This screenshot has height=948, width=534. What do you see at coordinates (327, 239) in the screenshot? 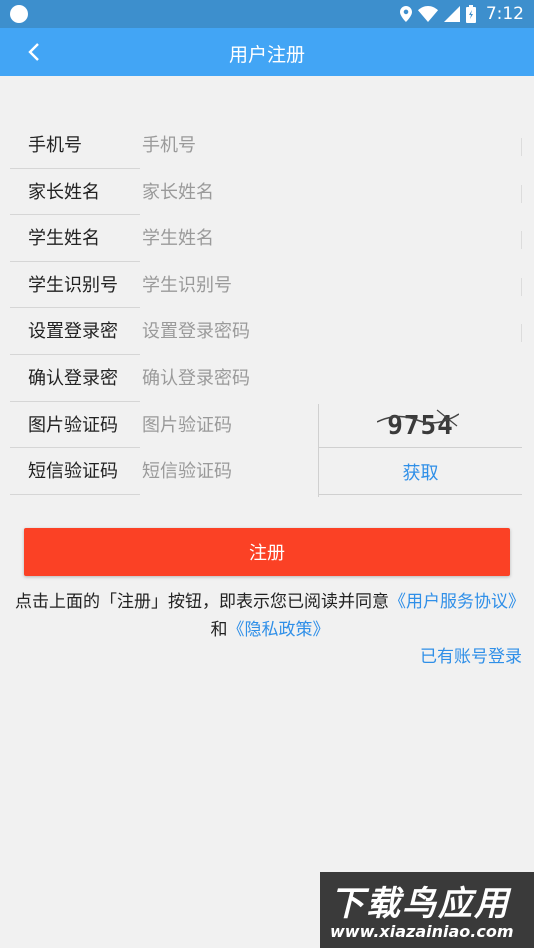
I see `student-name-input` at bounding box center [327, 239].